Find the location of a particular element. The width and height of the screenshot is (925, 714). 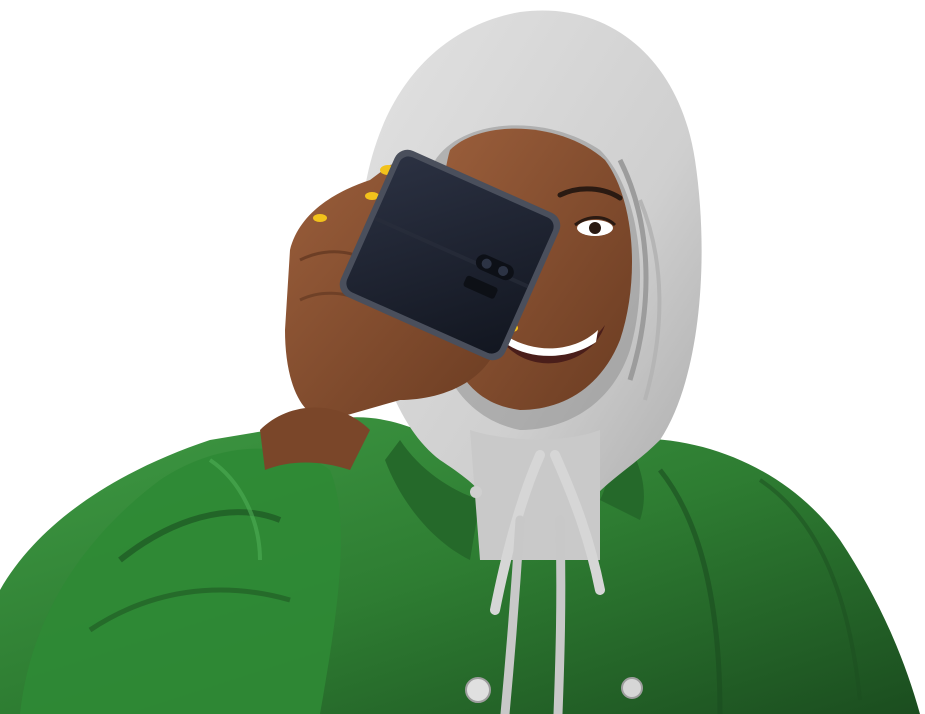

nail is located at coordinates (320, 218).